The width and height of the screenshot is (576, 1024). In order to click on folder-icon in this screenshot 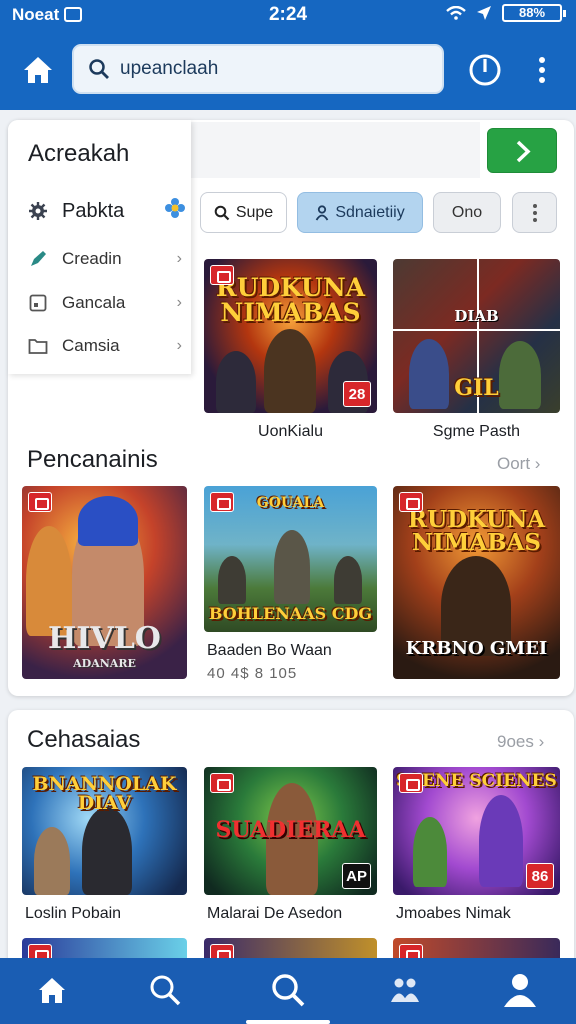, I will do `click(38, 346)`.